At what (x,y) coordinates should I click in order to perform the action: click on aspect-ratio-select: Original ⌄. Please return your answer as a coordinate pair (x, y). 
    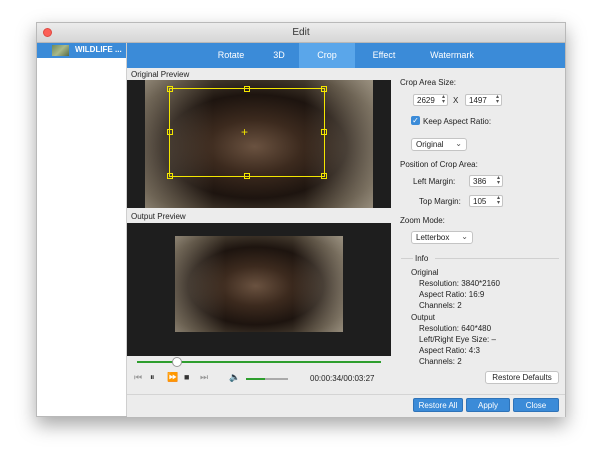
    Looking at the image, I should click on (439, 144).